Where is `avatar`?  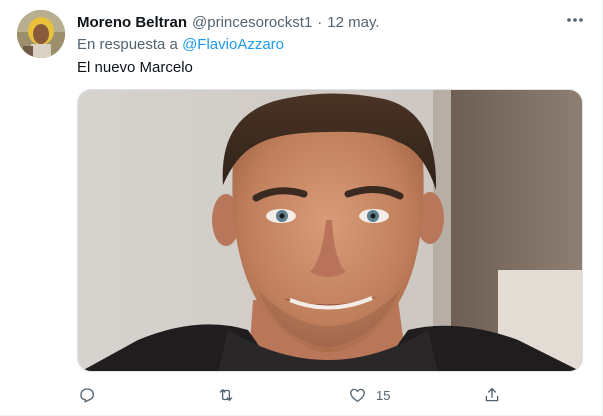 avatar is located at coordinates (41, 34).